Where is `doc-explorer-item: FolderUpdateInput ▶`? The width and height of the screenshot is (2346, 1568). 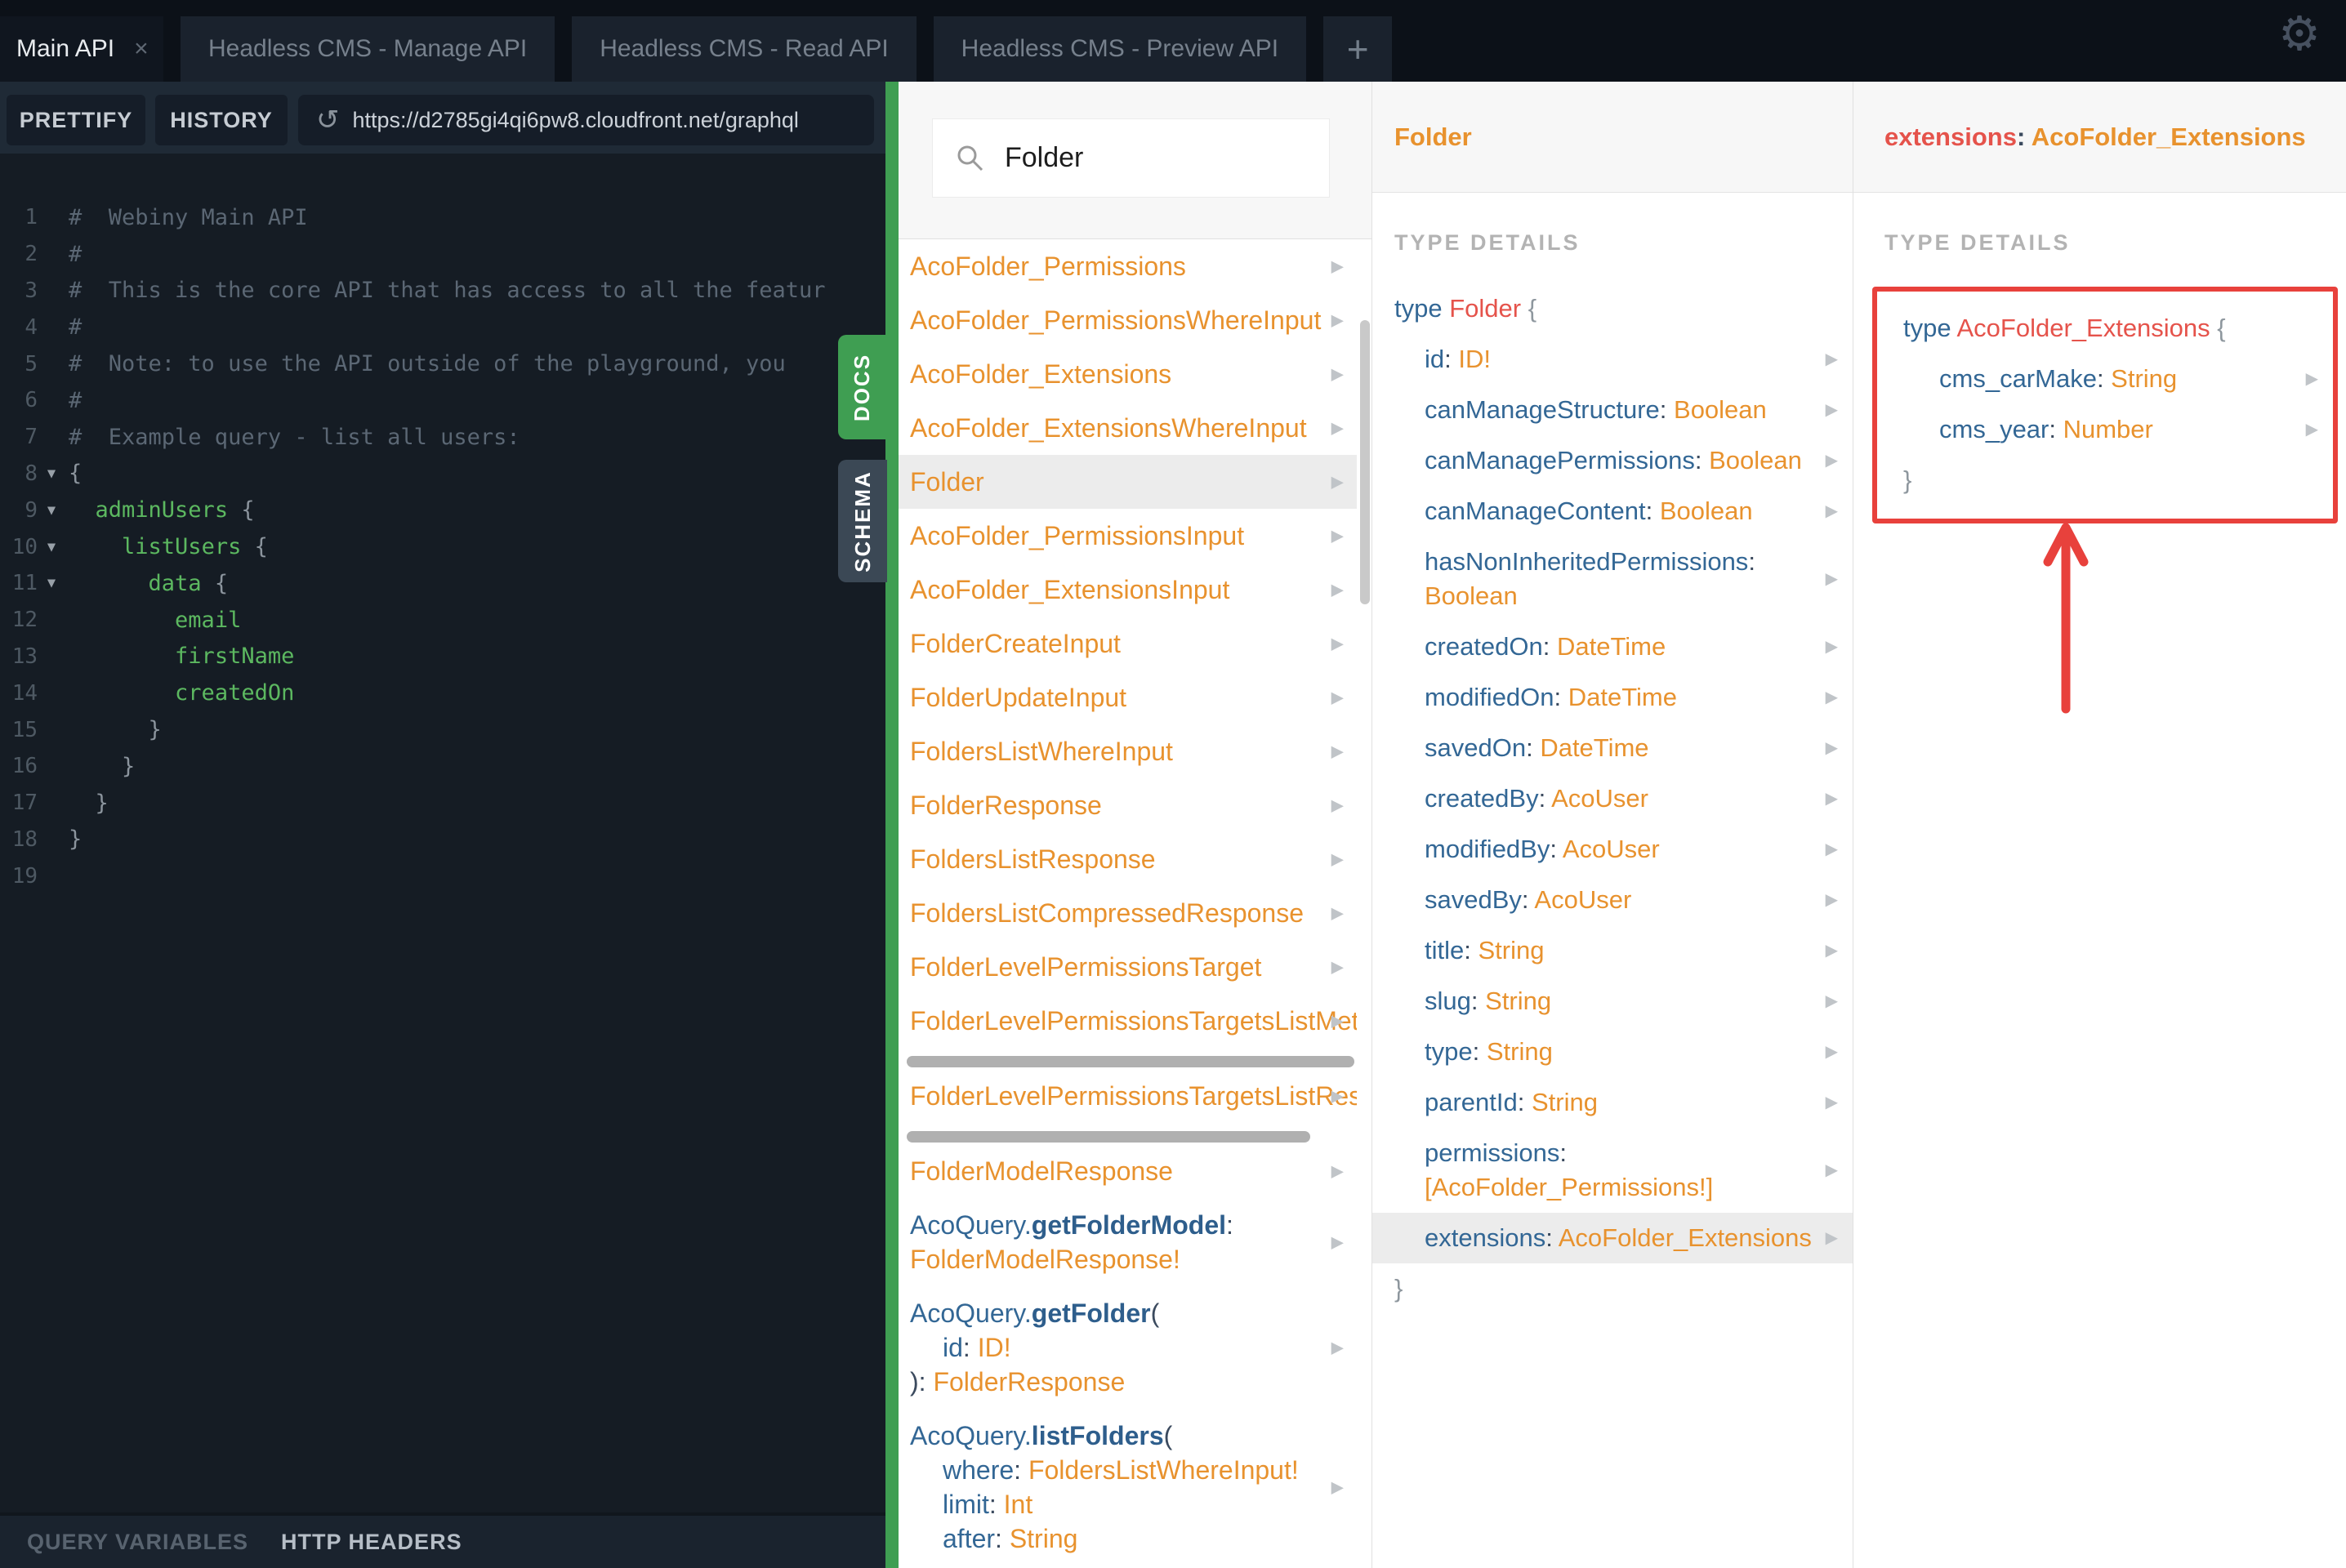
doc-explorer-item: FolderUpdateInput ▶ is located at coordinates (1128, 697).